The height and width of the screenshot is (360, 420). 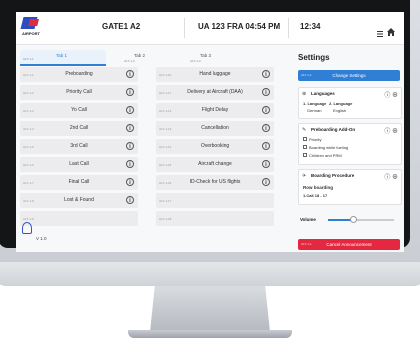 I want to click on monitor-stand-base, so click(x=210, y=334).